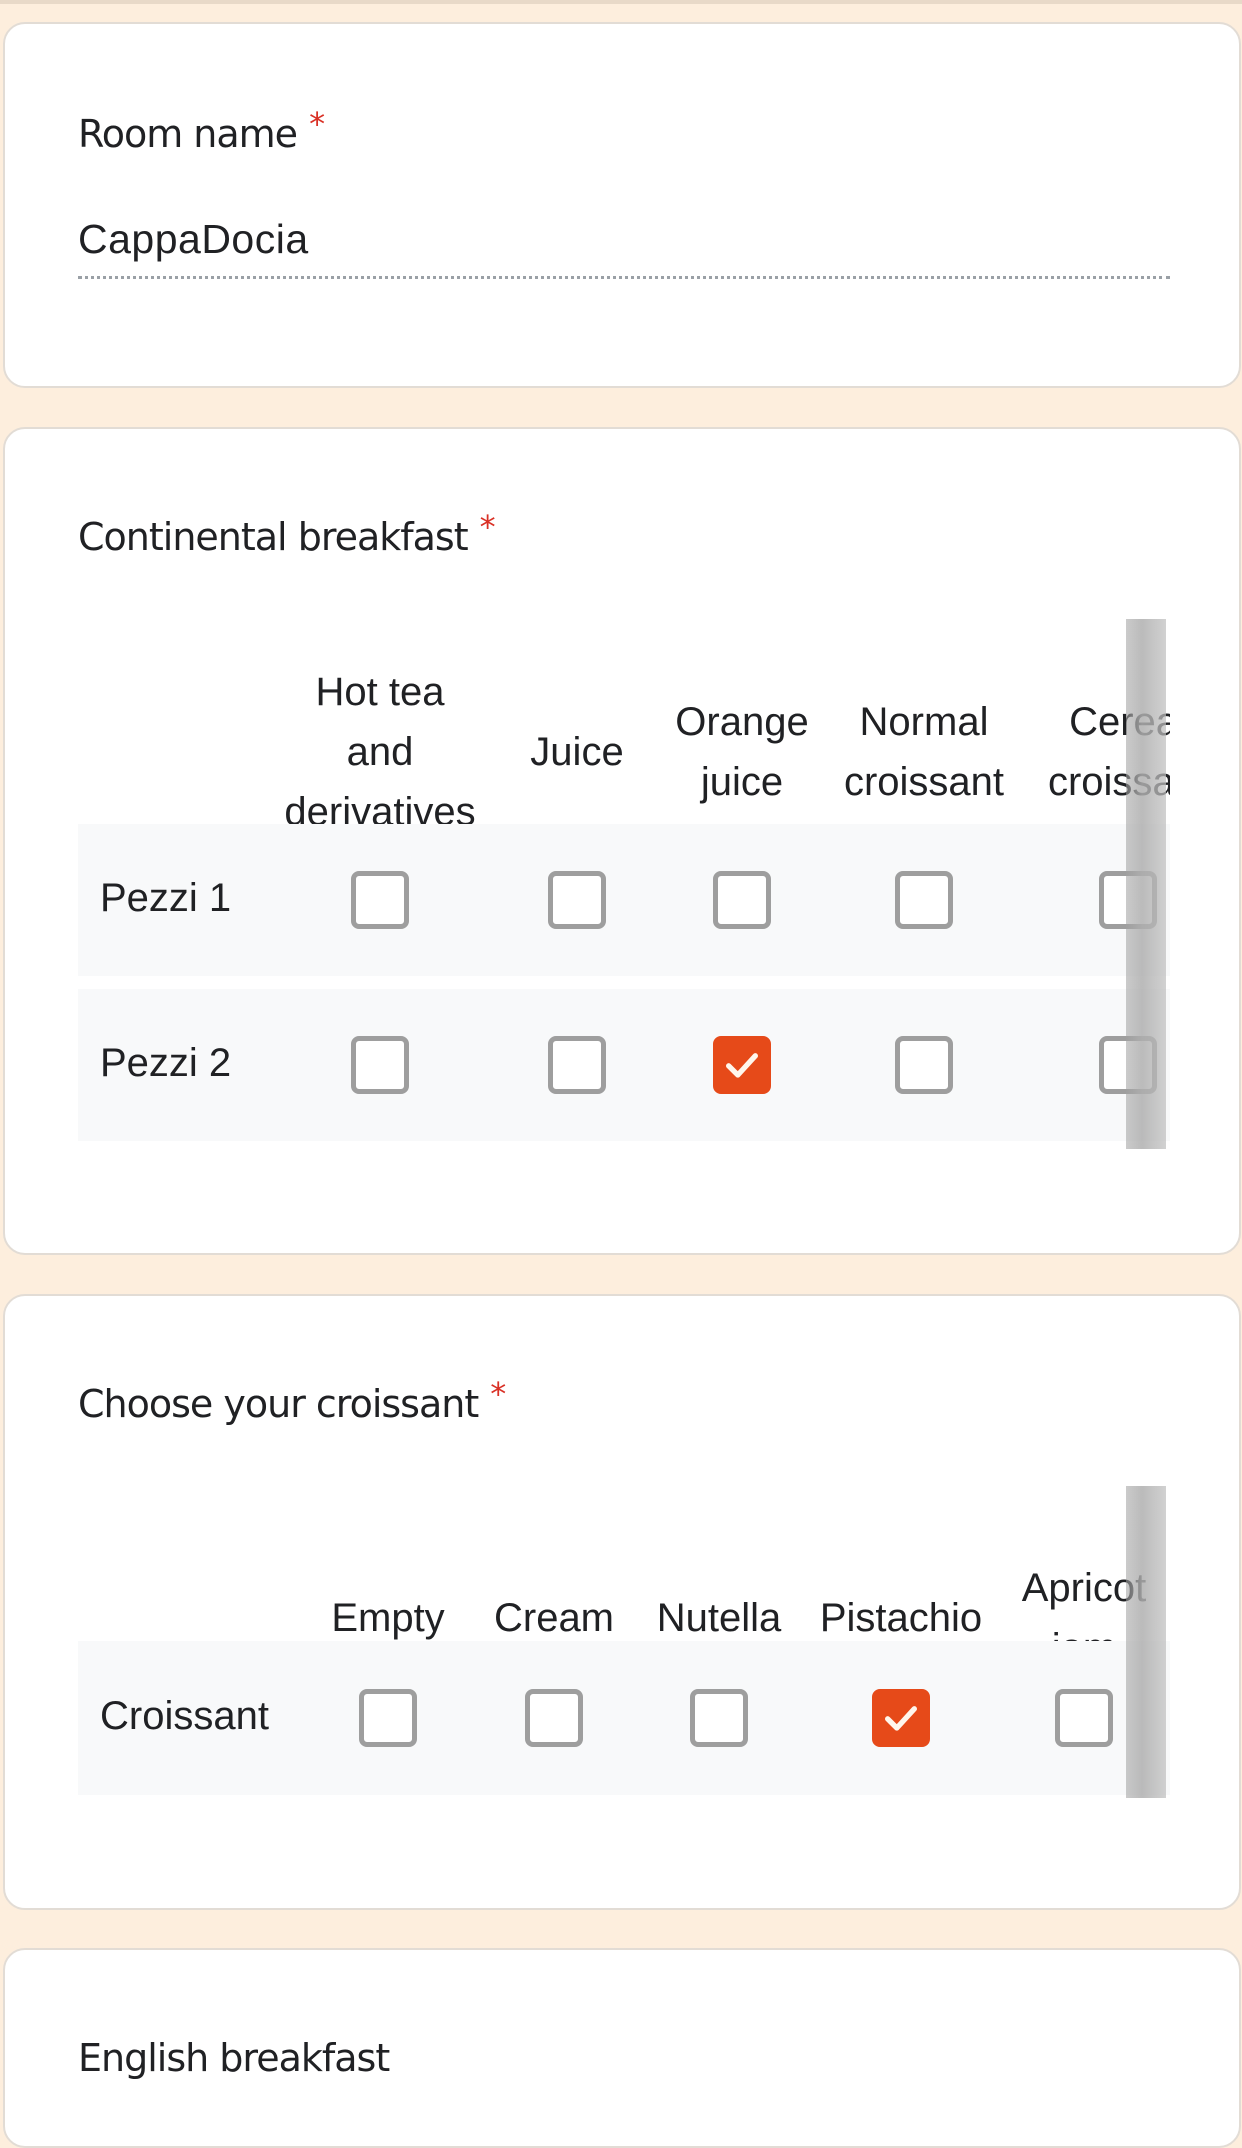  I want to click on row-label: Pezzi 1, so click(166, 898).